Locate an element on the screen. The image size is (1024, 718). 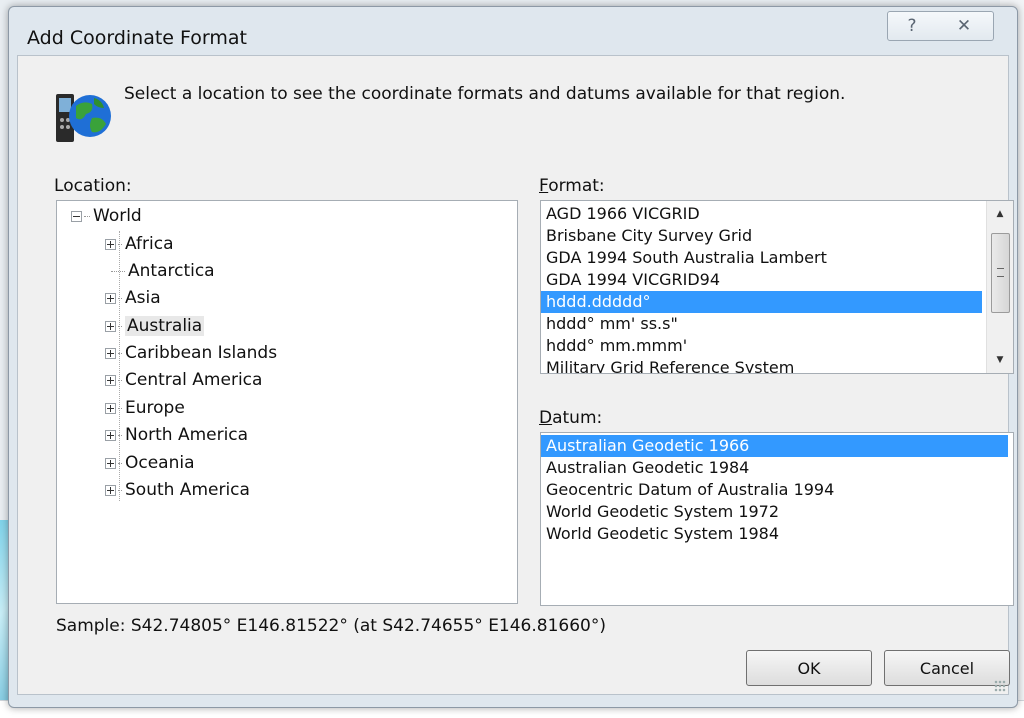
help-button: ? is located at coordinates (912, 26).